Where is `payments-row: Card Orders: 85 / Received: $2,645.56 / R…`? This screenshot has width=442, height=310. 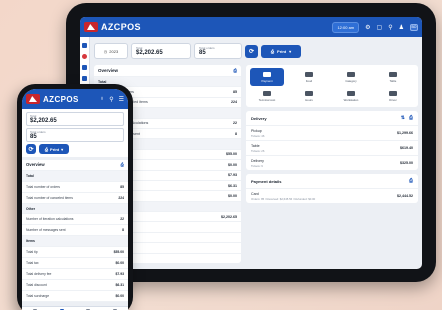
payments-row: Card Orders: 85 / Received: $2,645.56 / R… is located at coordinates (332, 195).